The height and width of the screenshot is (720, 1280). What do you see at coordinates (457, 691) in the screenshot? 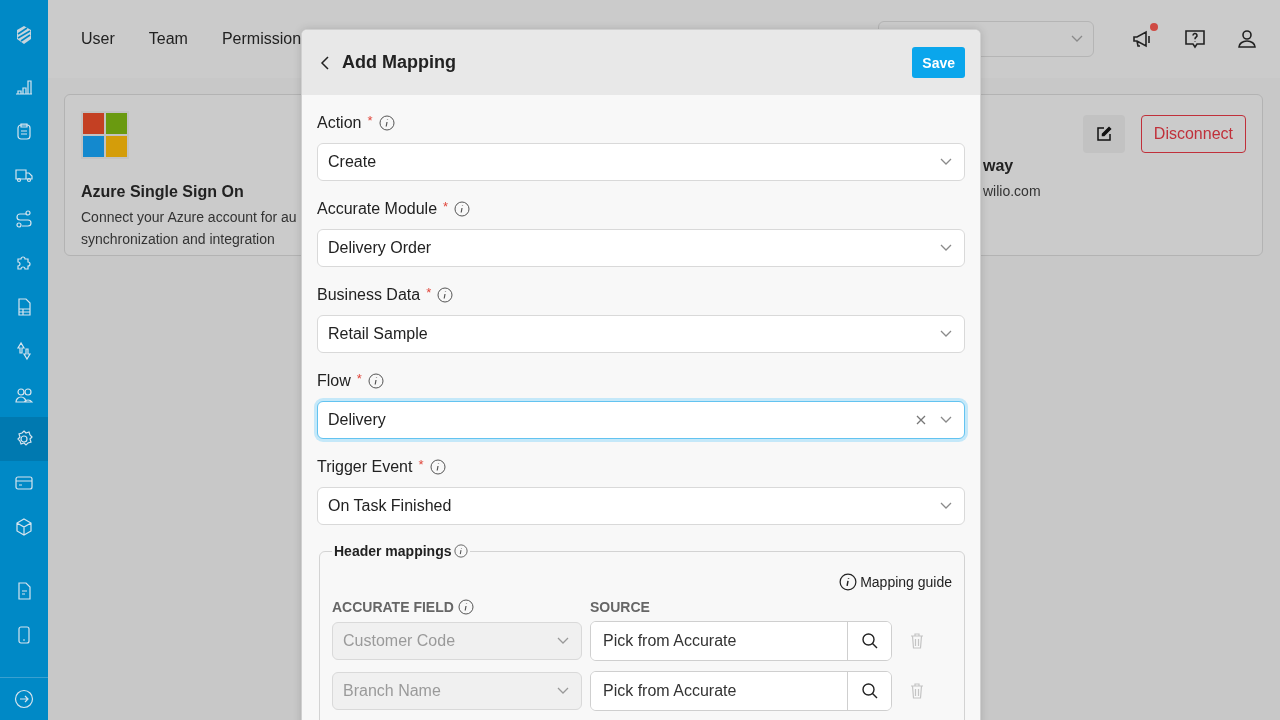
I see `field-select: Branch Name` at bounding box center [457, 691].